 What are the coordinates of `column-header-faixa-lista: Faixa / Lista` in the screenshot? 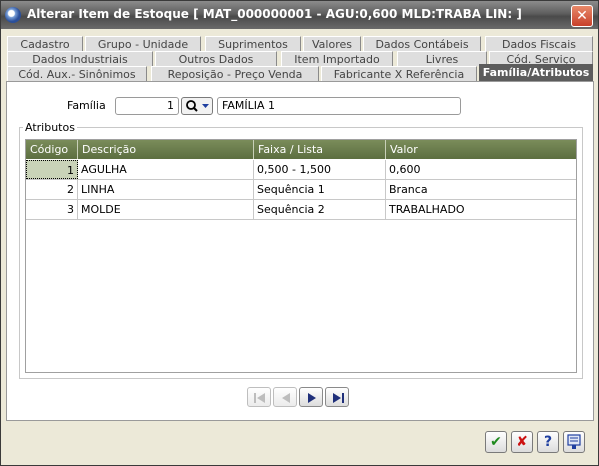 It's located at (320, 149).